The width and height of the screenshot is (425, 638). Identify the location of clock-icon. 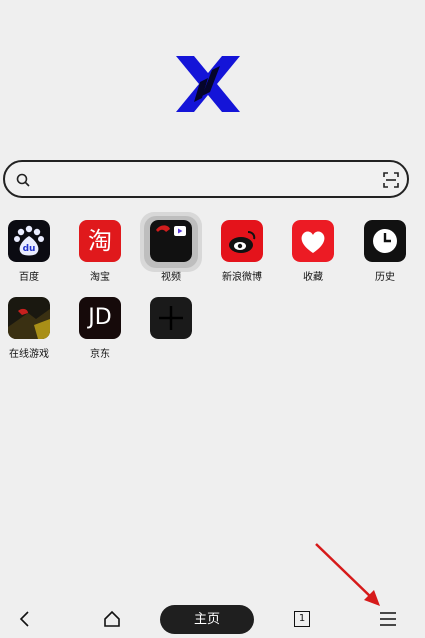
(385, 241).